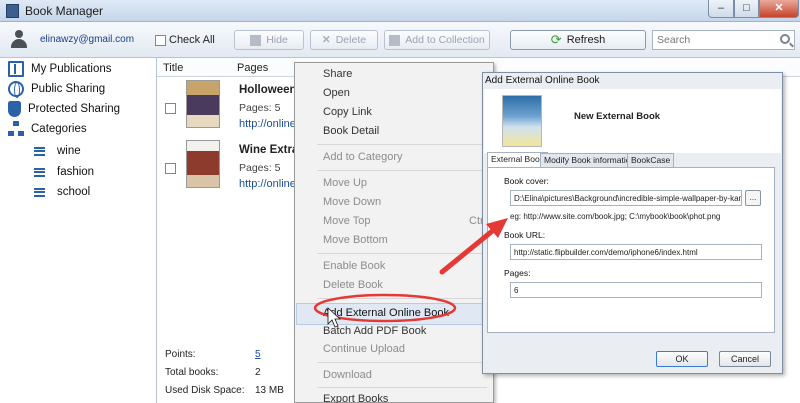  Describe the element at coordinates (355, 240) in the screenshot. I see `menu-item-move-bottom: Move Bottom` at that location.